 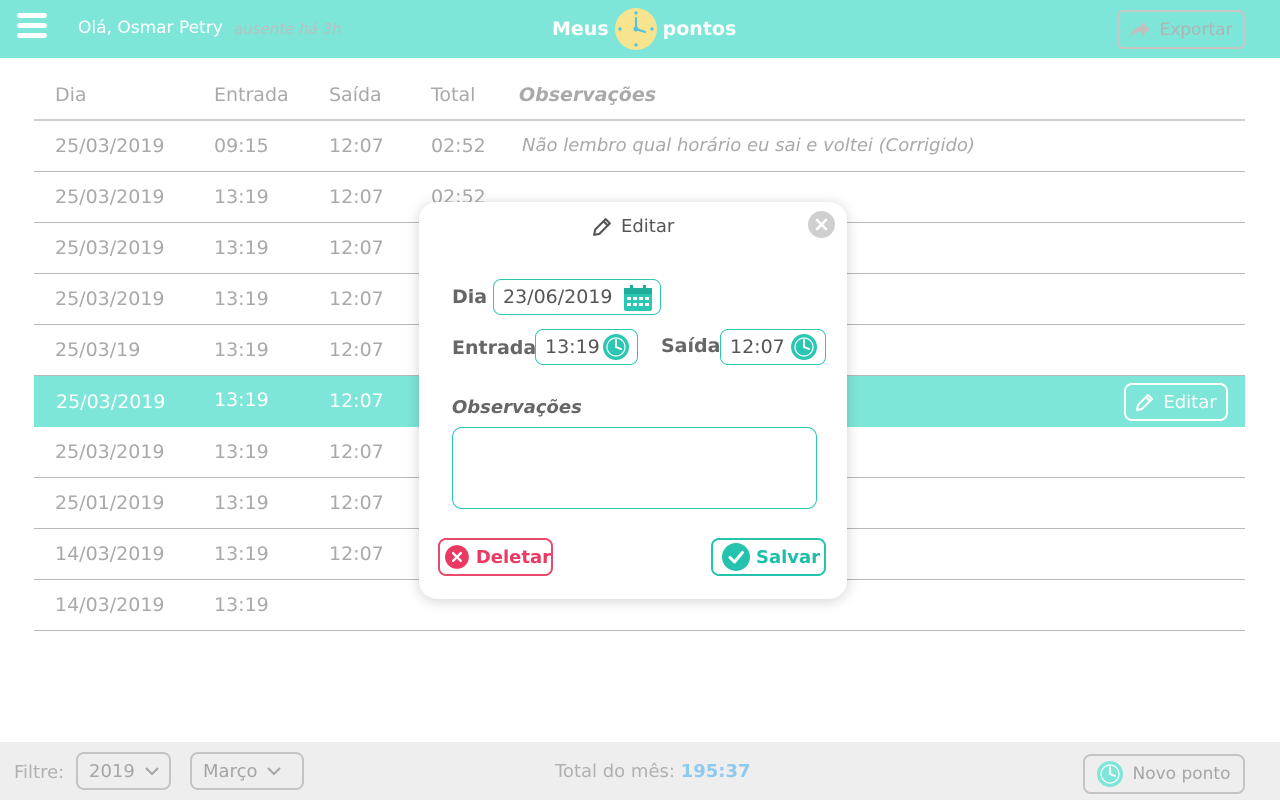 I want to click on year-value: 2019, so click(x=112, y=771).